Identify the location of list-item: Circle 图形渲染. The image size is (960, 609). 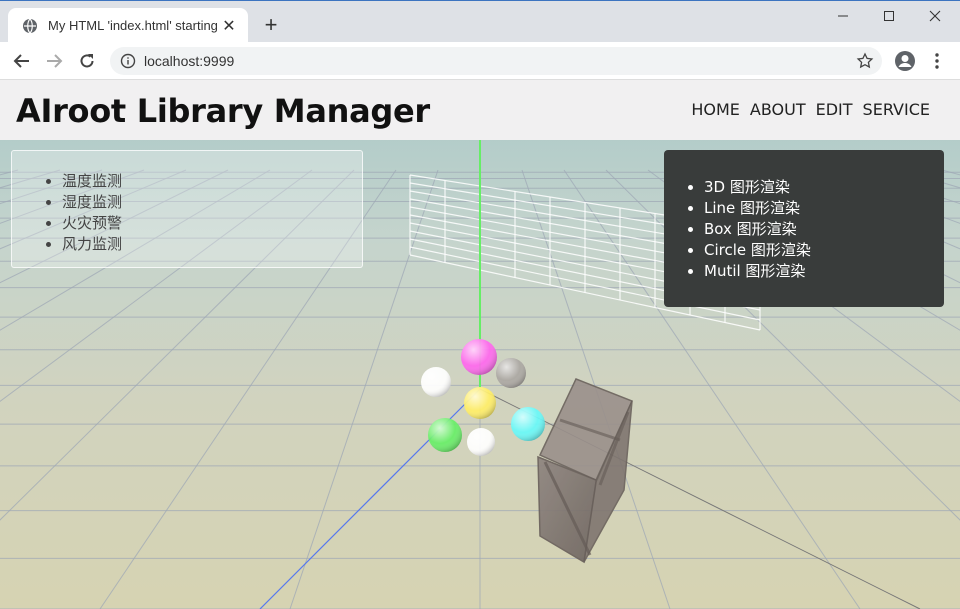
(824, 250).